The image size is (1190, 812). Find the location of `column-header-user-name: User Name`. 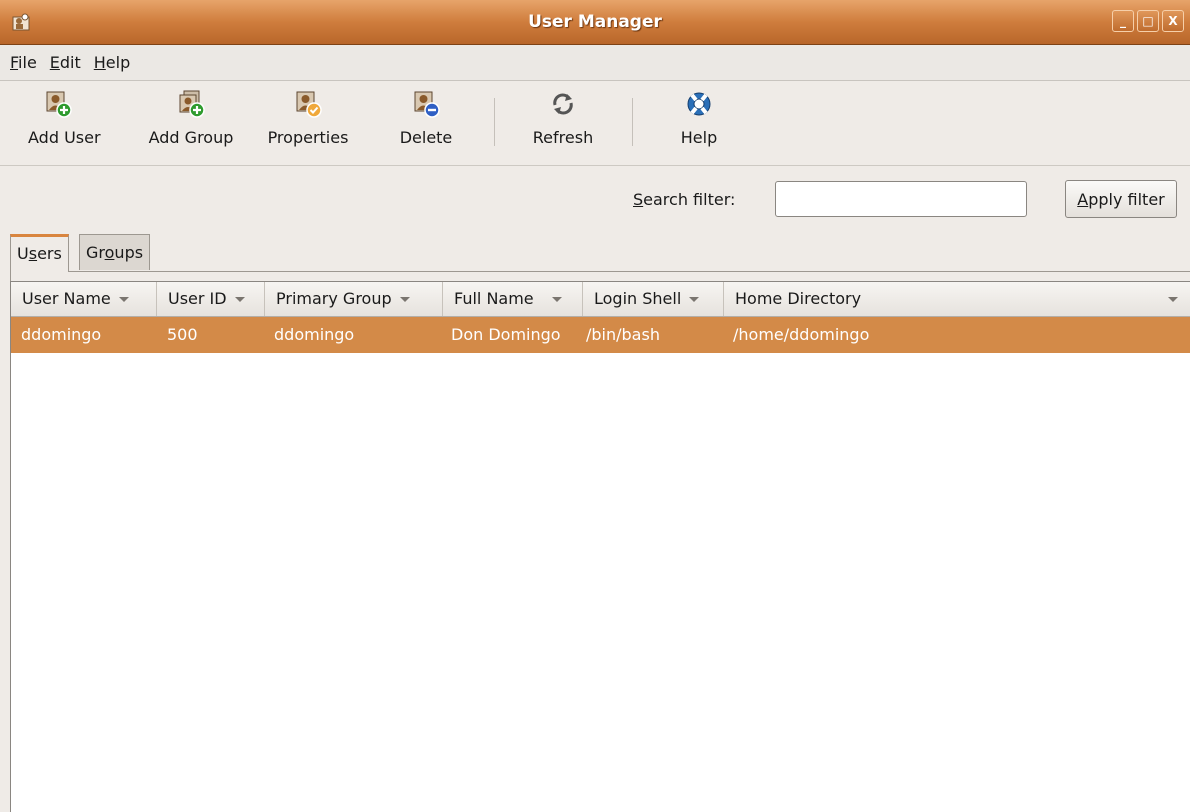

column-header-user-name: User Name is located at coordinates (84, 299).